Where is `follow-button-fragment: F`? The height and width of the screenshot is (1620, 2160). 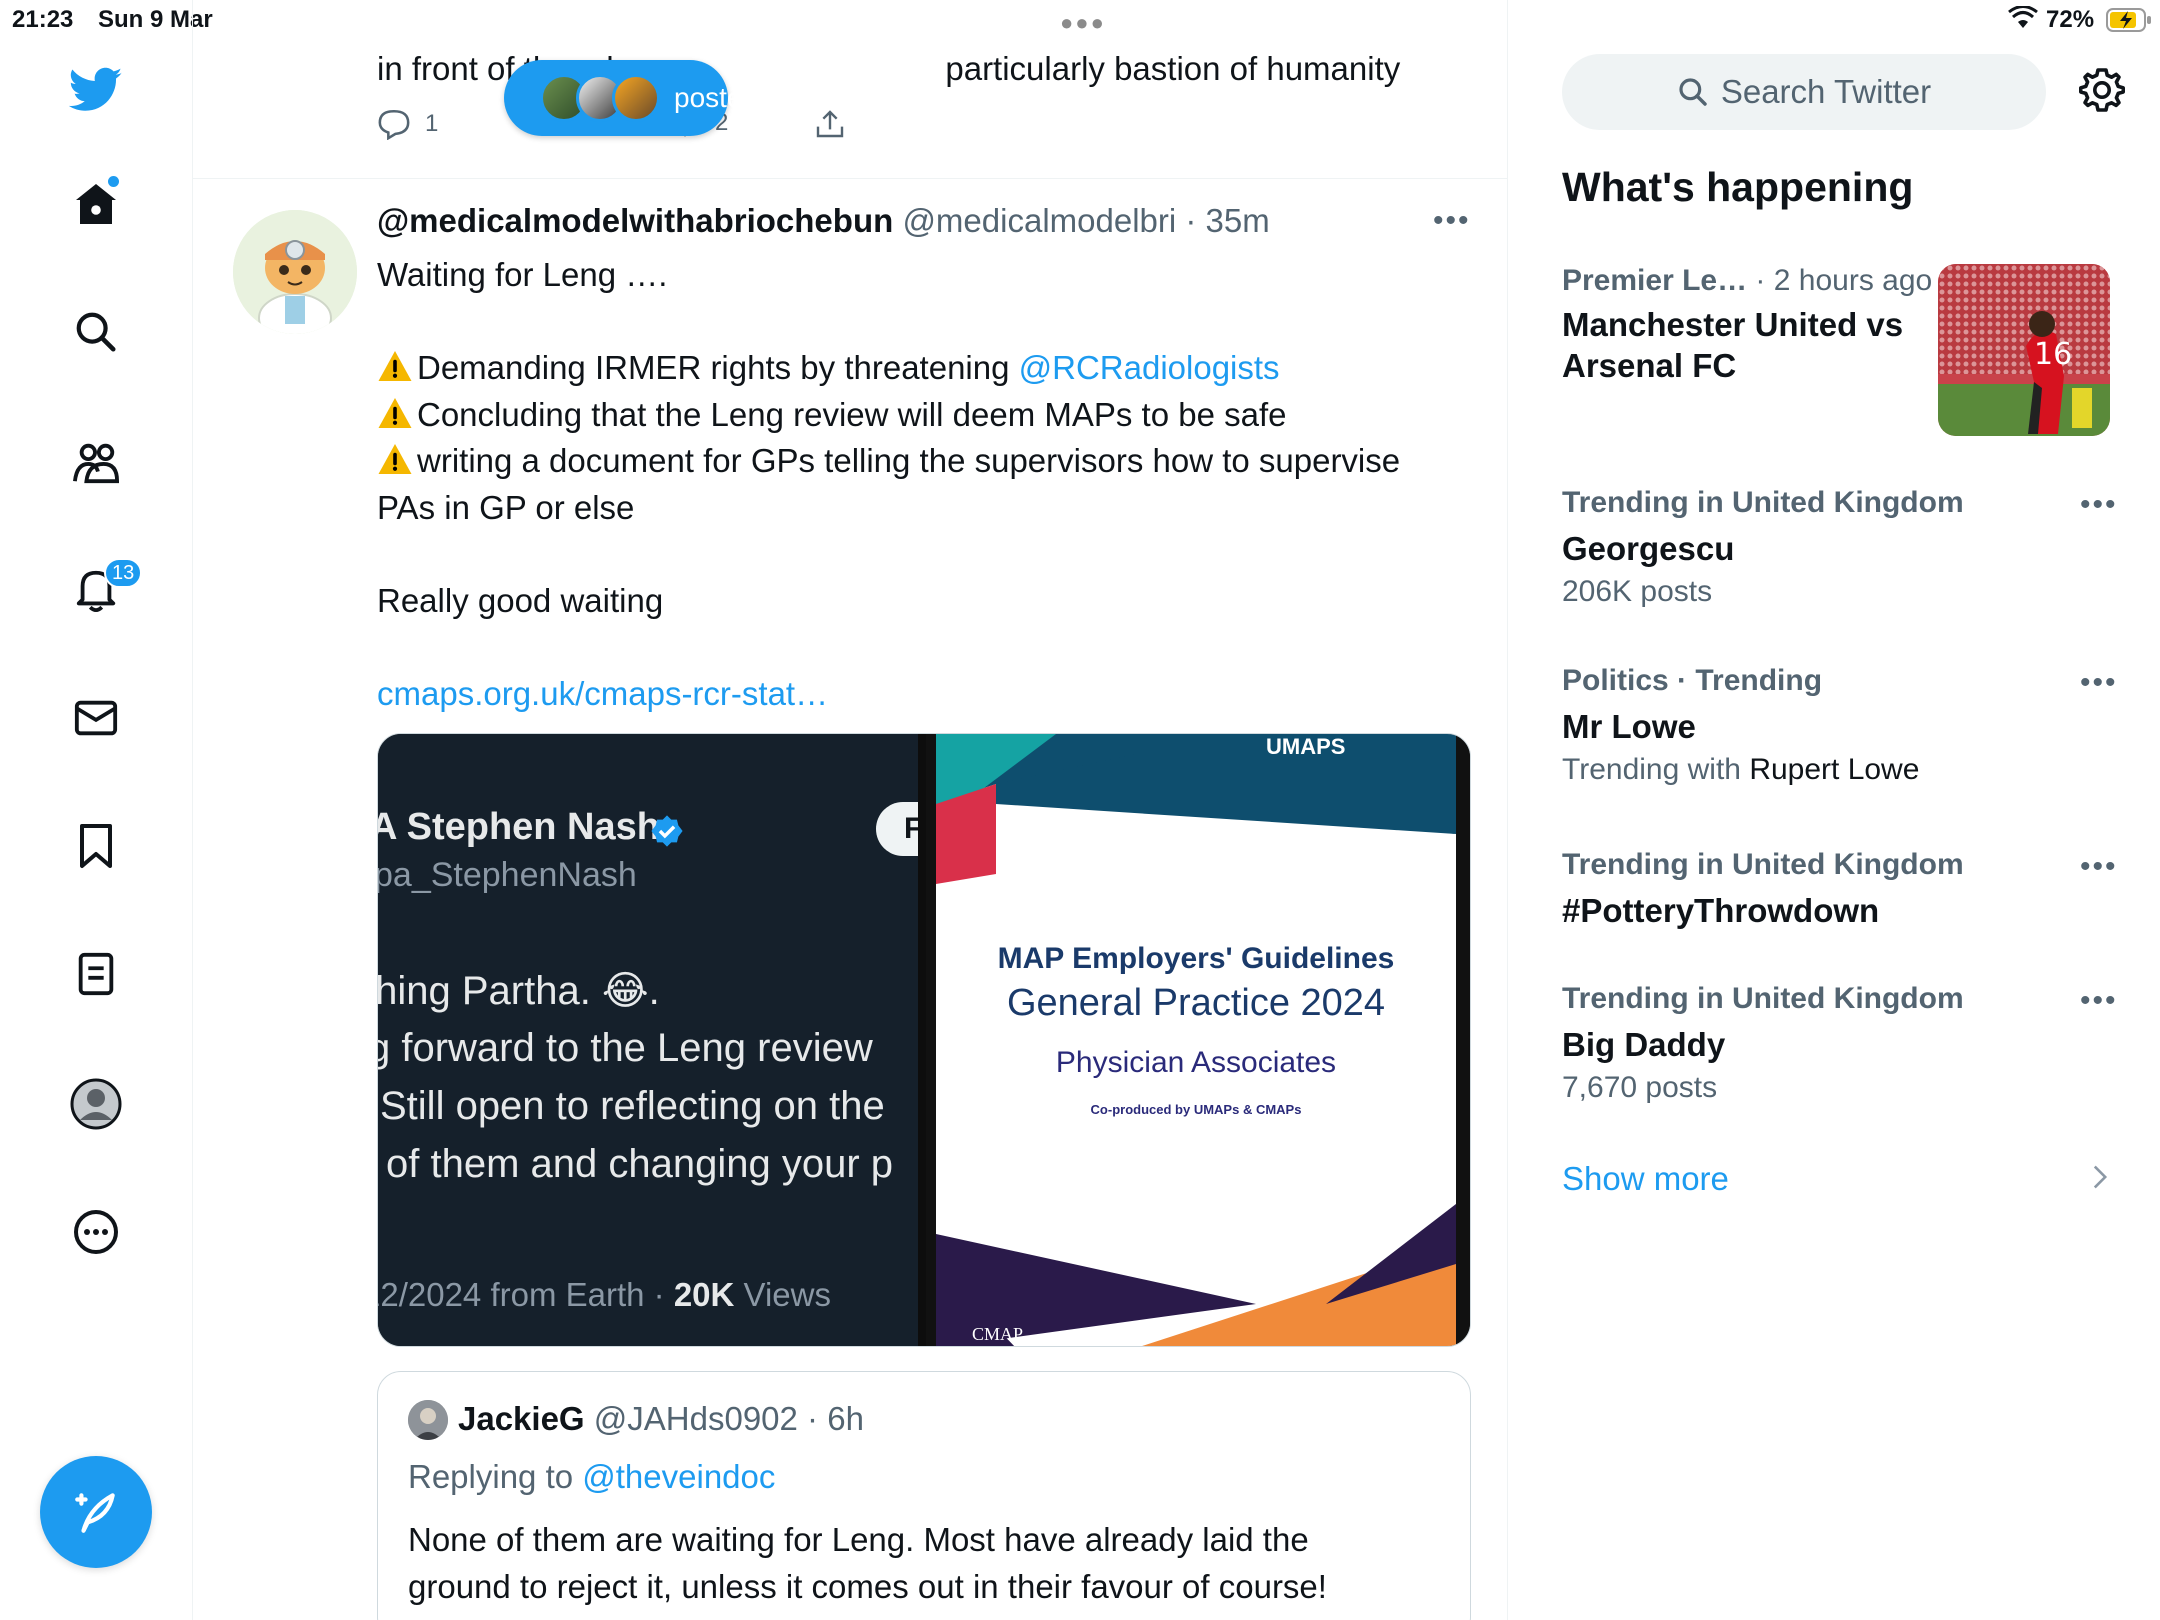 follow-button-fragment: F is located at coordinates (897, 829).